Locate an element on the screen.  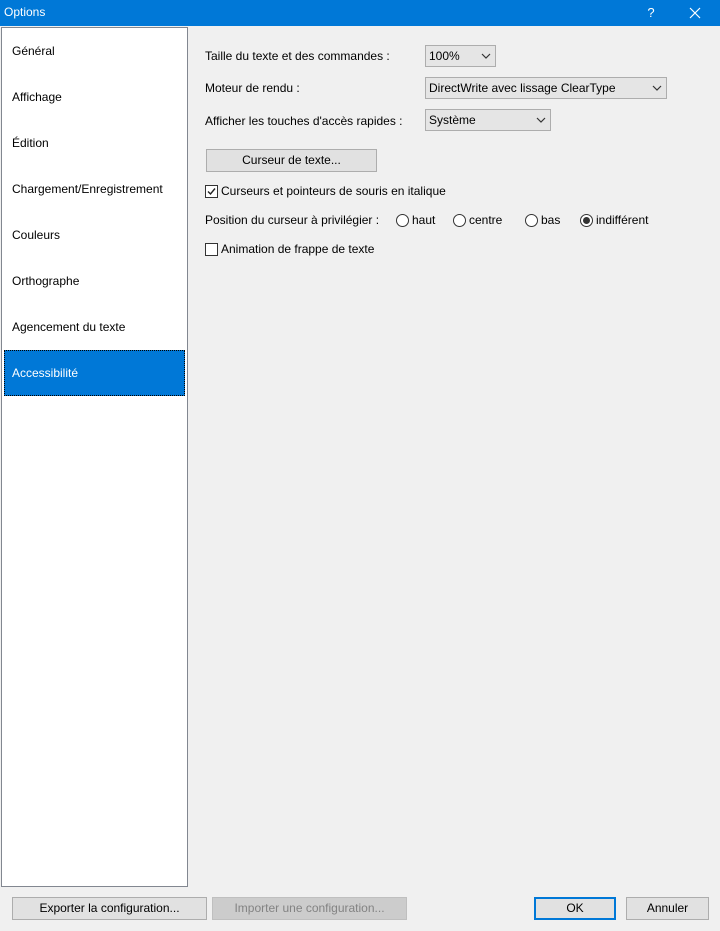
nav-item-general: Général is located at coordinates (94, 51).